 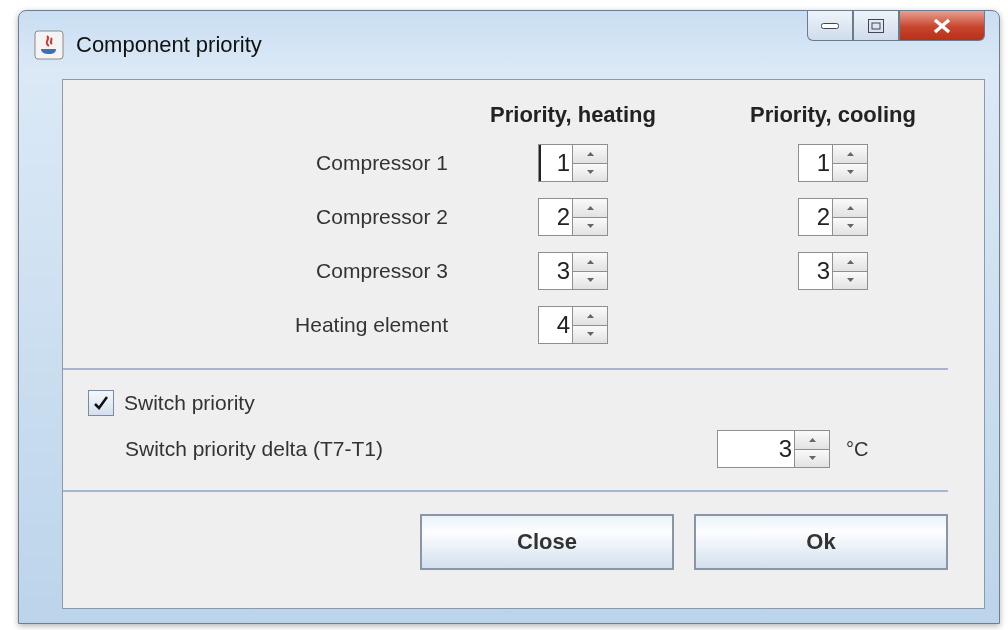 I want to click on minimize-icon, so click(x=830, y=25).